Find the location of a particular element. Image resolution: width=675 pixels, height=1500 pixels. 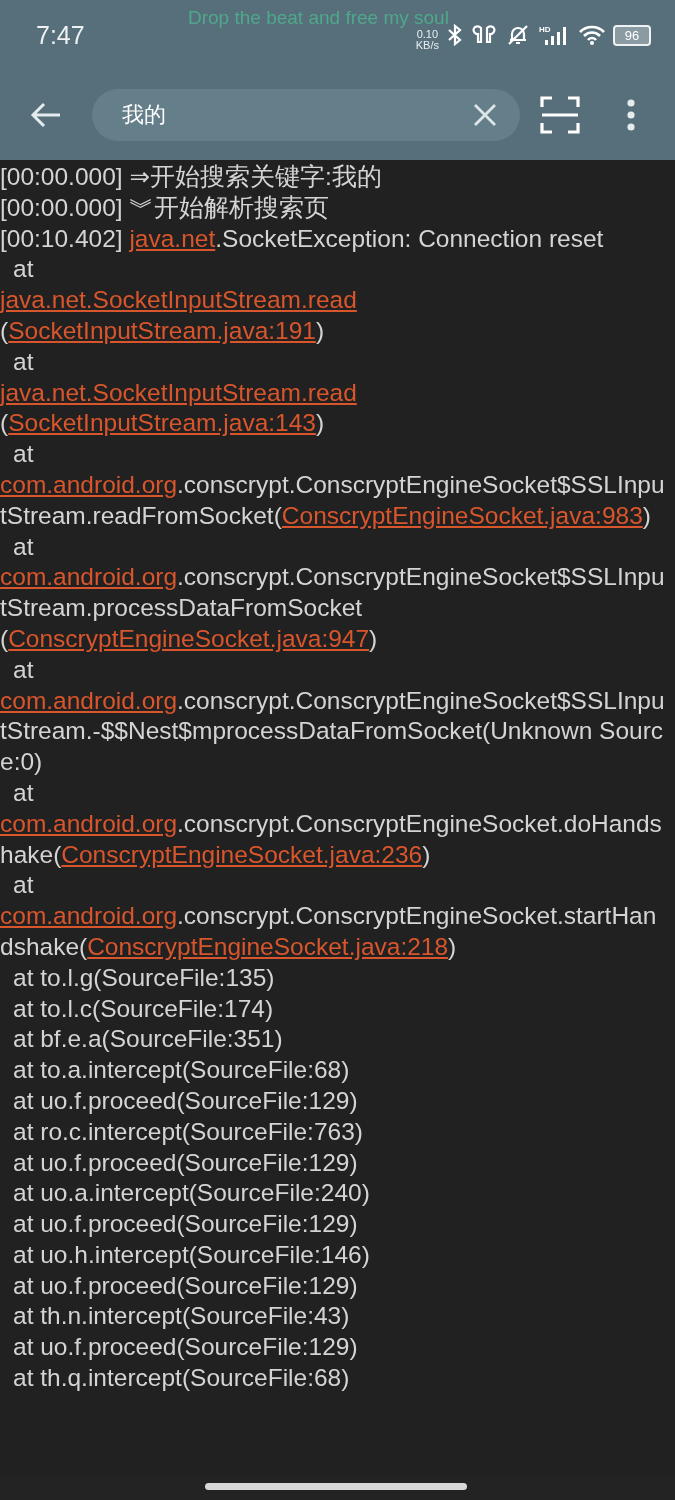

log-line: at to.l.g(SourceFile:135) is located at coordinates (144, 977).